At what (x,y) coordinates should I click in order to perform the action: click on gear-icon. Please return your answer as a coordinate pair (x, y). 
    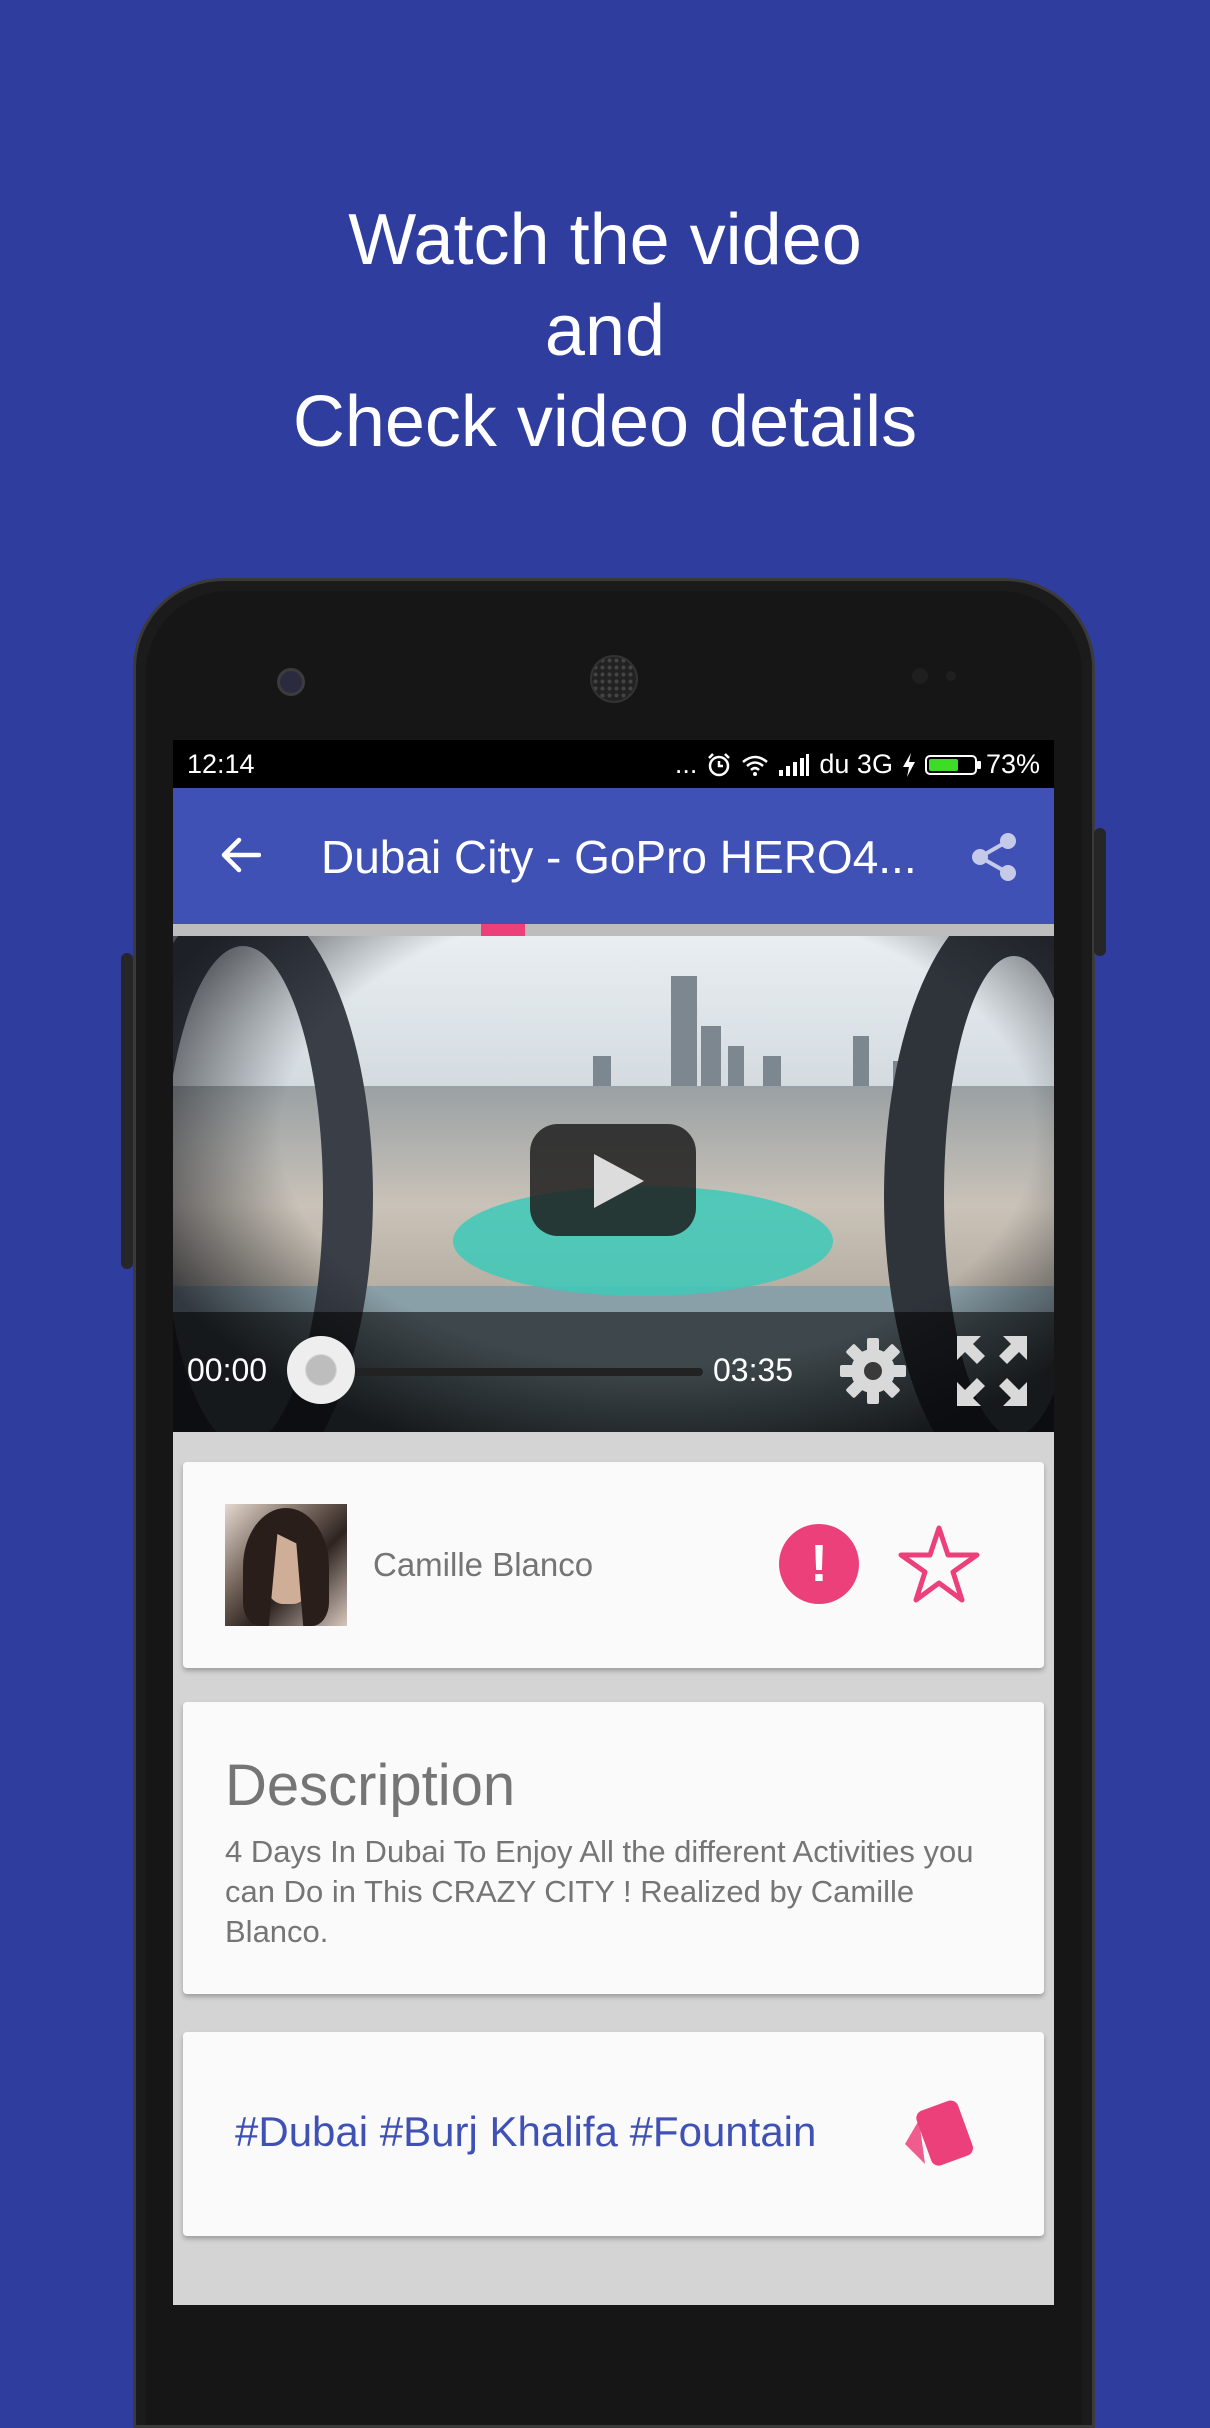
    Looking at the image, I should click on (873, 1371).